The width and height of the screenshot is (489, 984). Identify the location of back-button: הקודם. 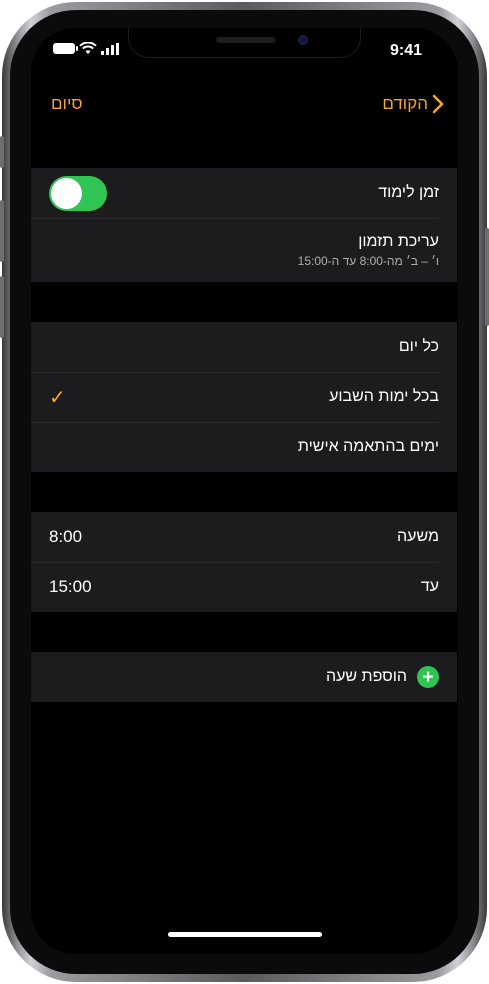
(413, 104).